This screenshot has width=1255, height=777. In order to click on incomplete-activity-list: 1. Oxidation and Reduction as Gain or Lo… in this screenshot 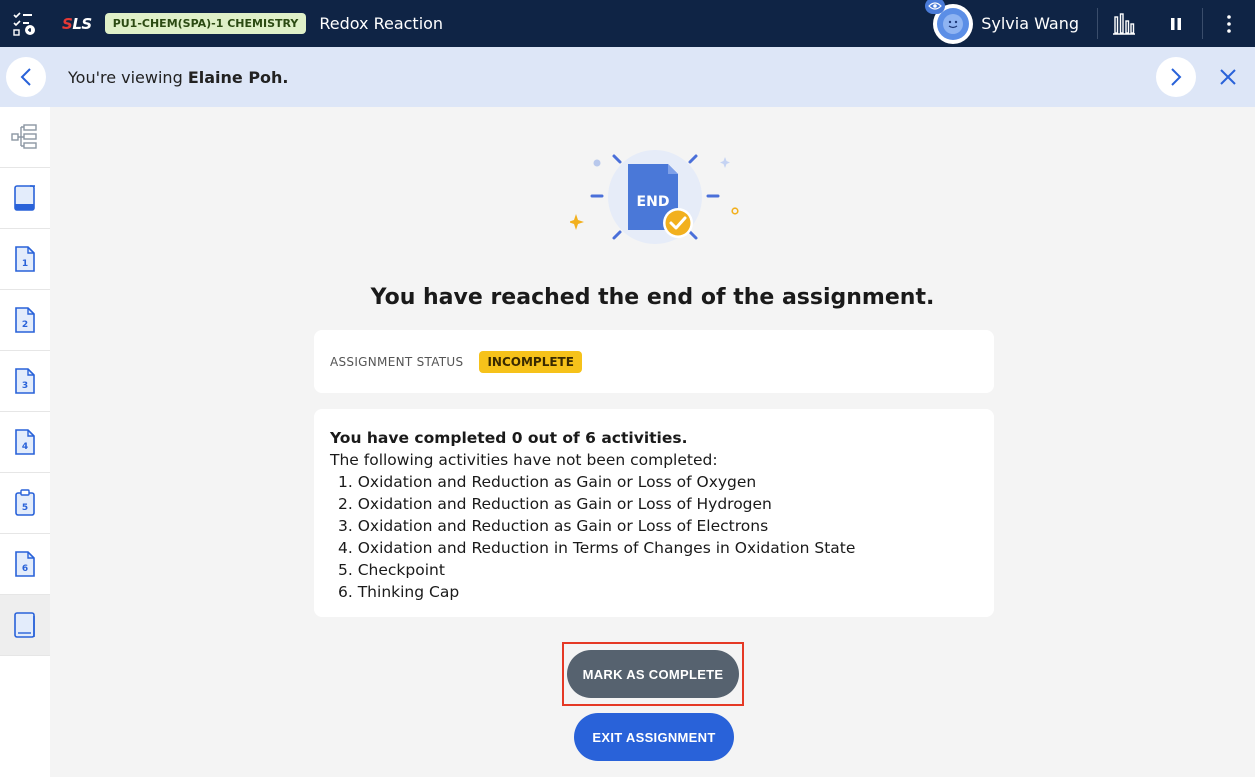, I will do `click(654, 537)`.